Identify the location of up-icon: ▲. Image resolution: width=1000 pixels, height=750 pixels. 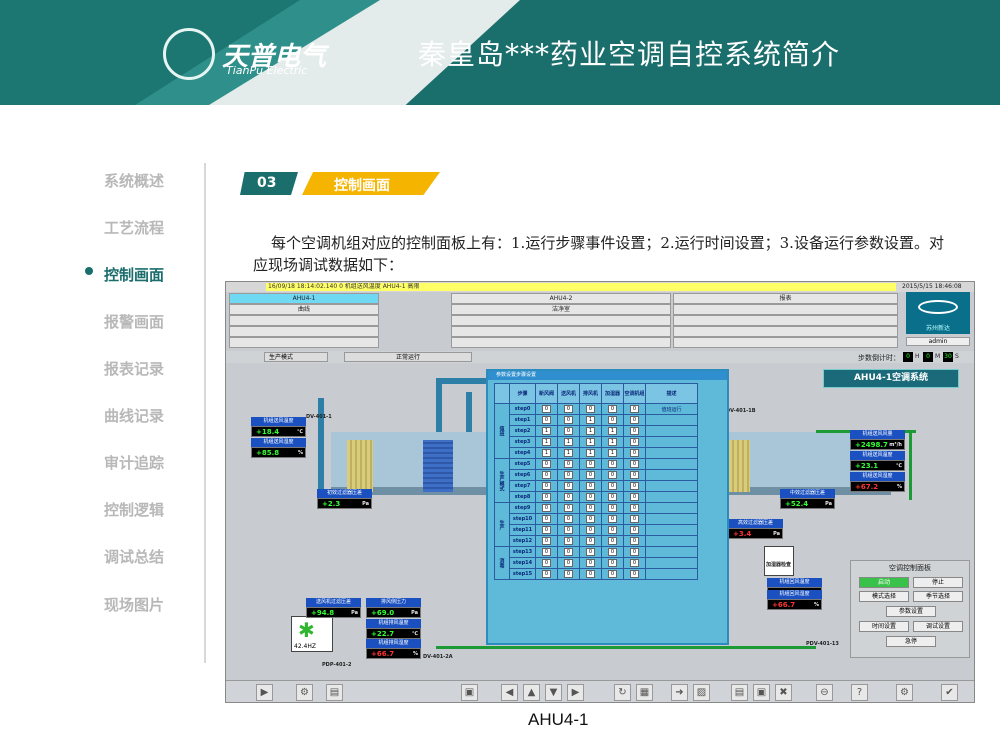
(531, 692).